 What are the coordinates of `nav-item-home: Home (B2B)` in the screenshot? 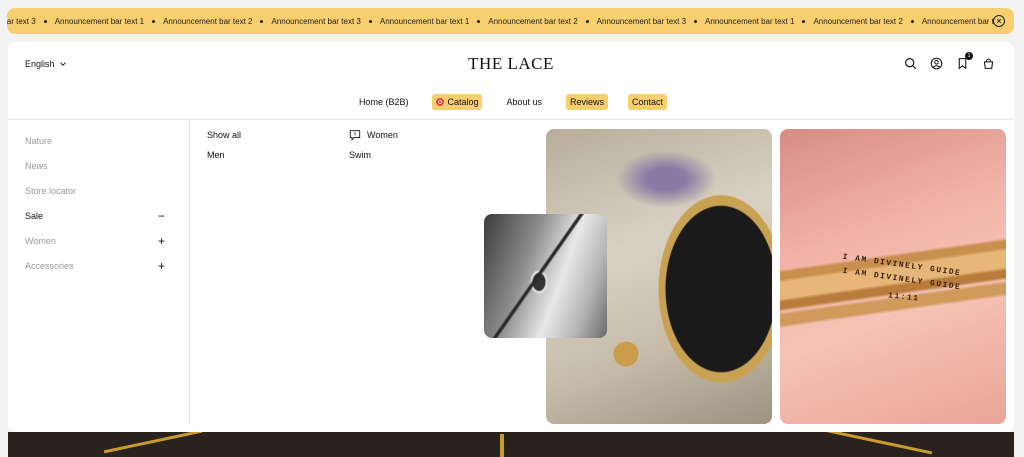 It's located at (384, 102).